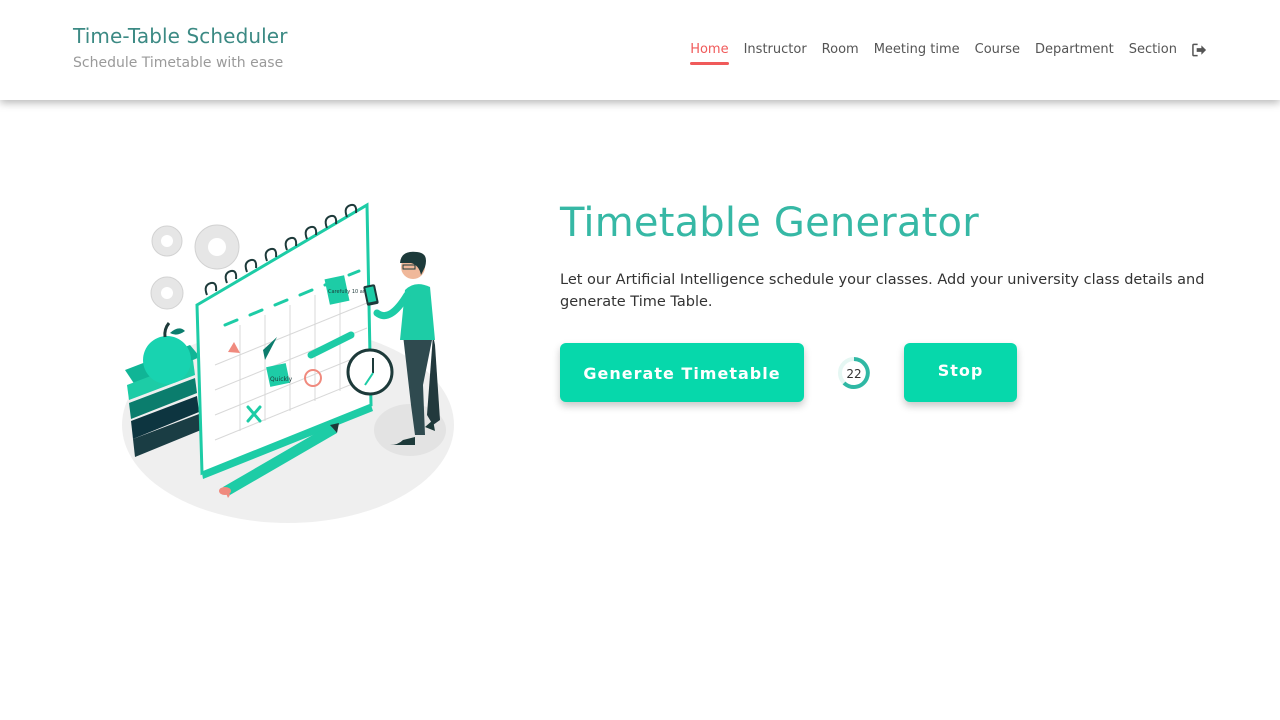  Describe the element at coordinates (840, 51) in the screenshot. I see `nav-room: Room` at that location.